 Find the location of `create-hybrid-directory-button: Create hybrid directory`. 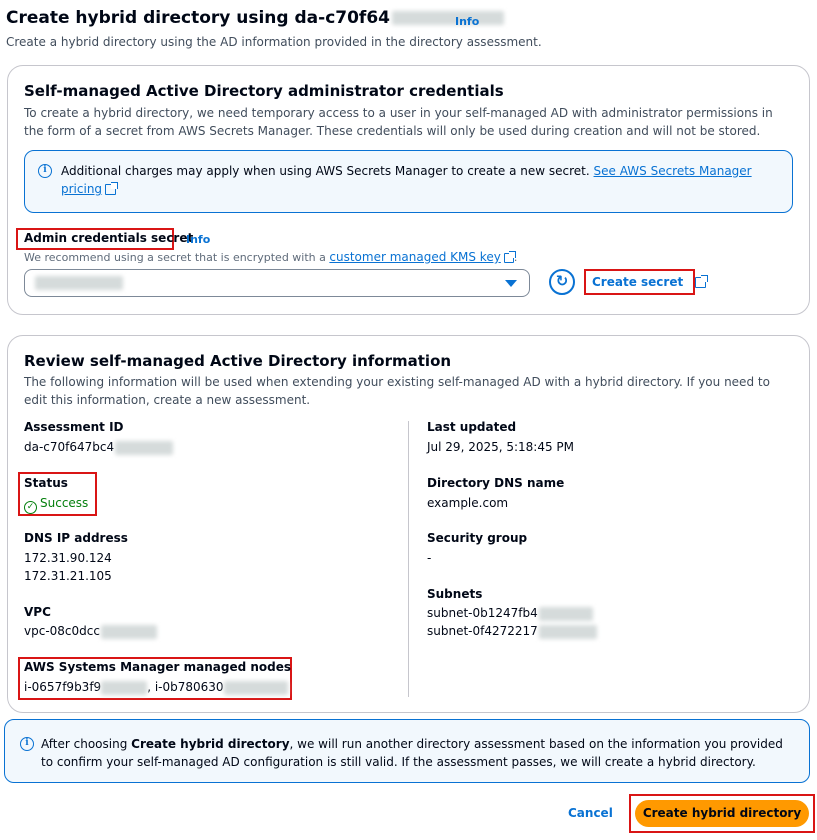

create-hybrid-directory-button: Create hybrid directory is located at coordinates (722, 813).